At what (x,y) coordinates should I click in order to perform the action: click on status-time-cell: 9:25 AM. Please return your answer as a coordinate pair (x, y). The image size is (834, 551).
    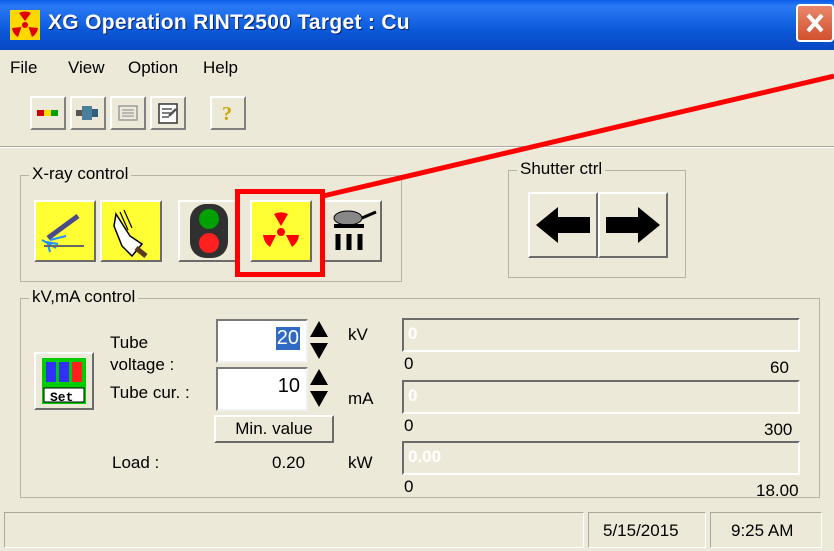
    Looking at the image, I should click on (766, 530).